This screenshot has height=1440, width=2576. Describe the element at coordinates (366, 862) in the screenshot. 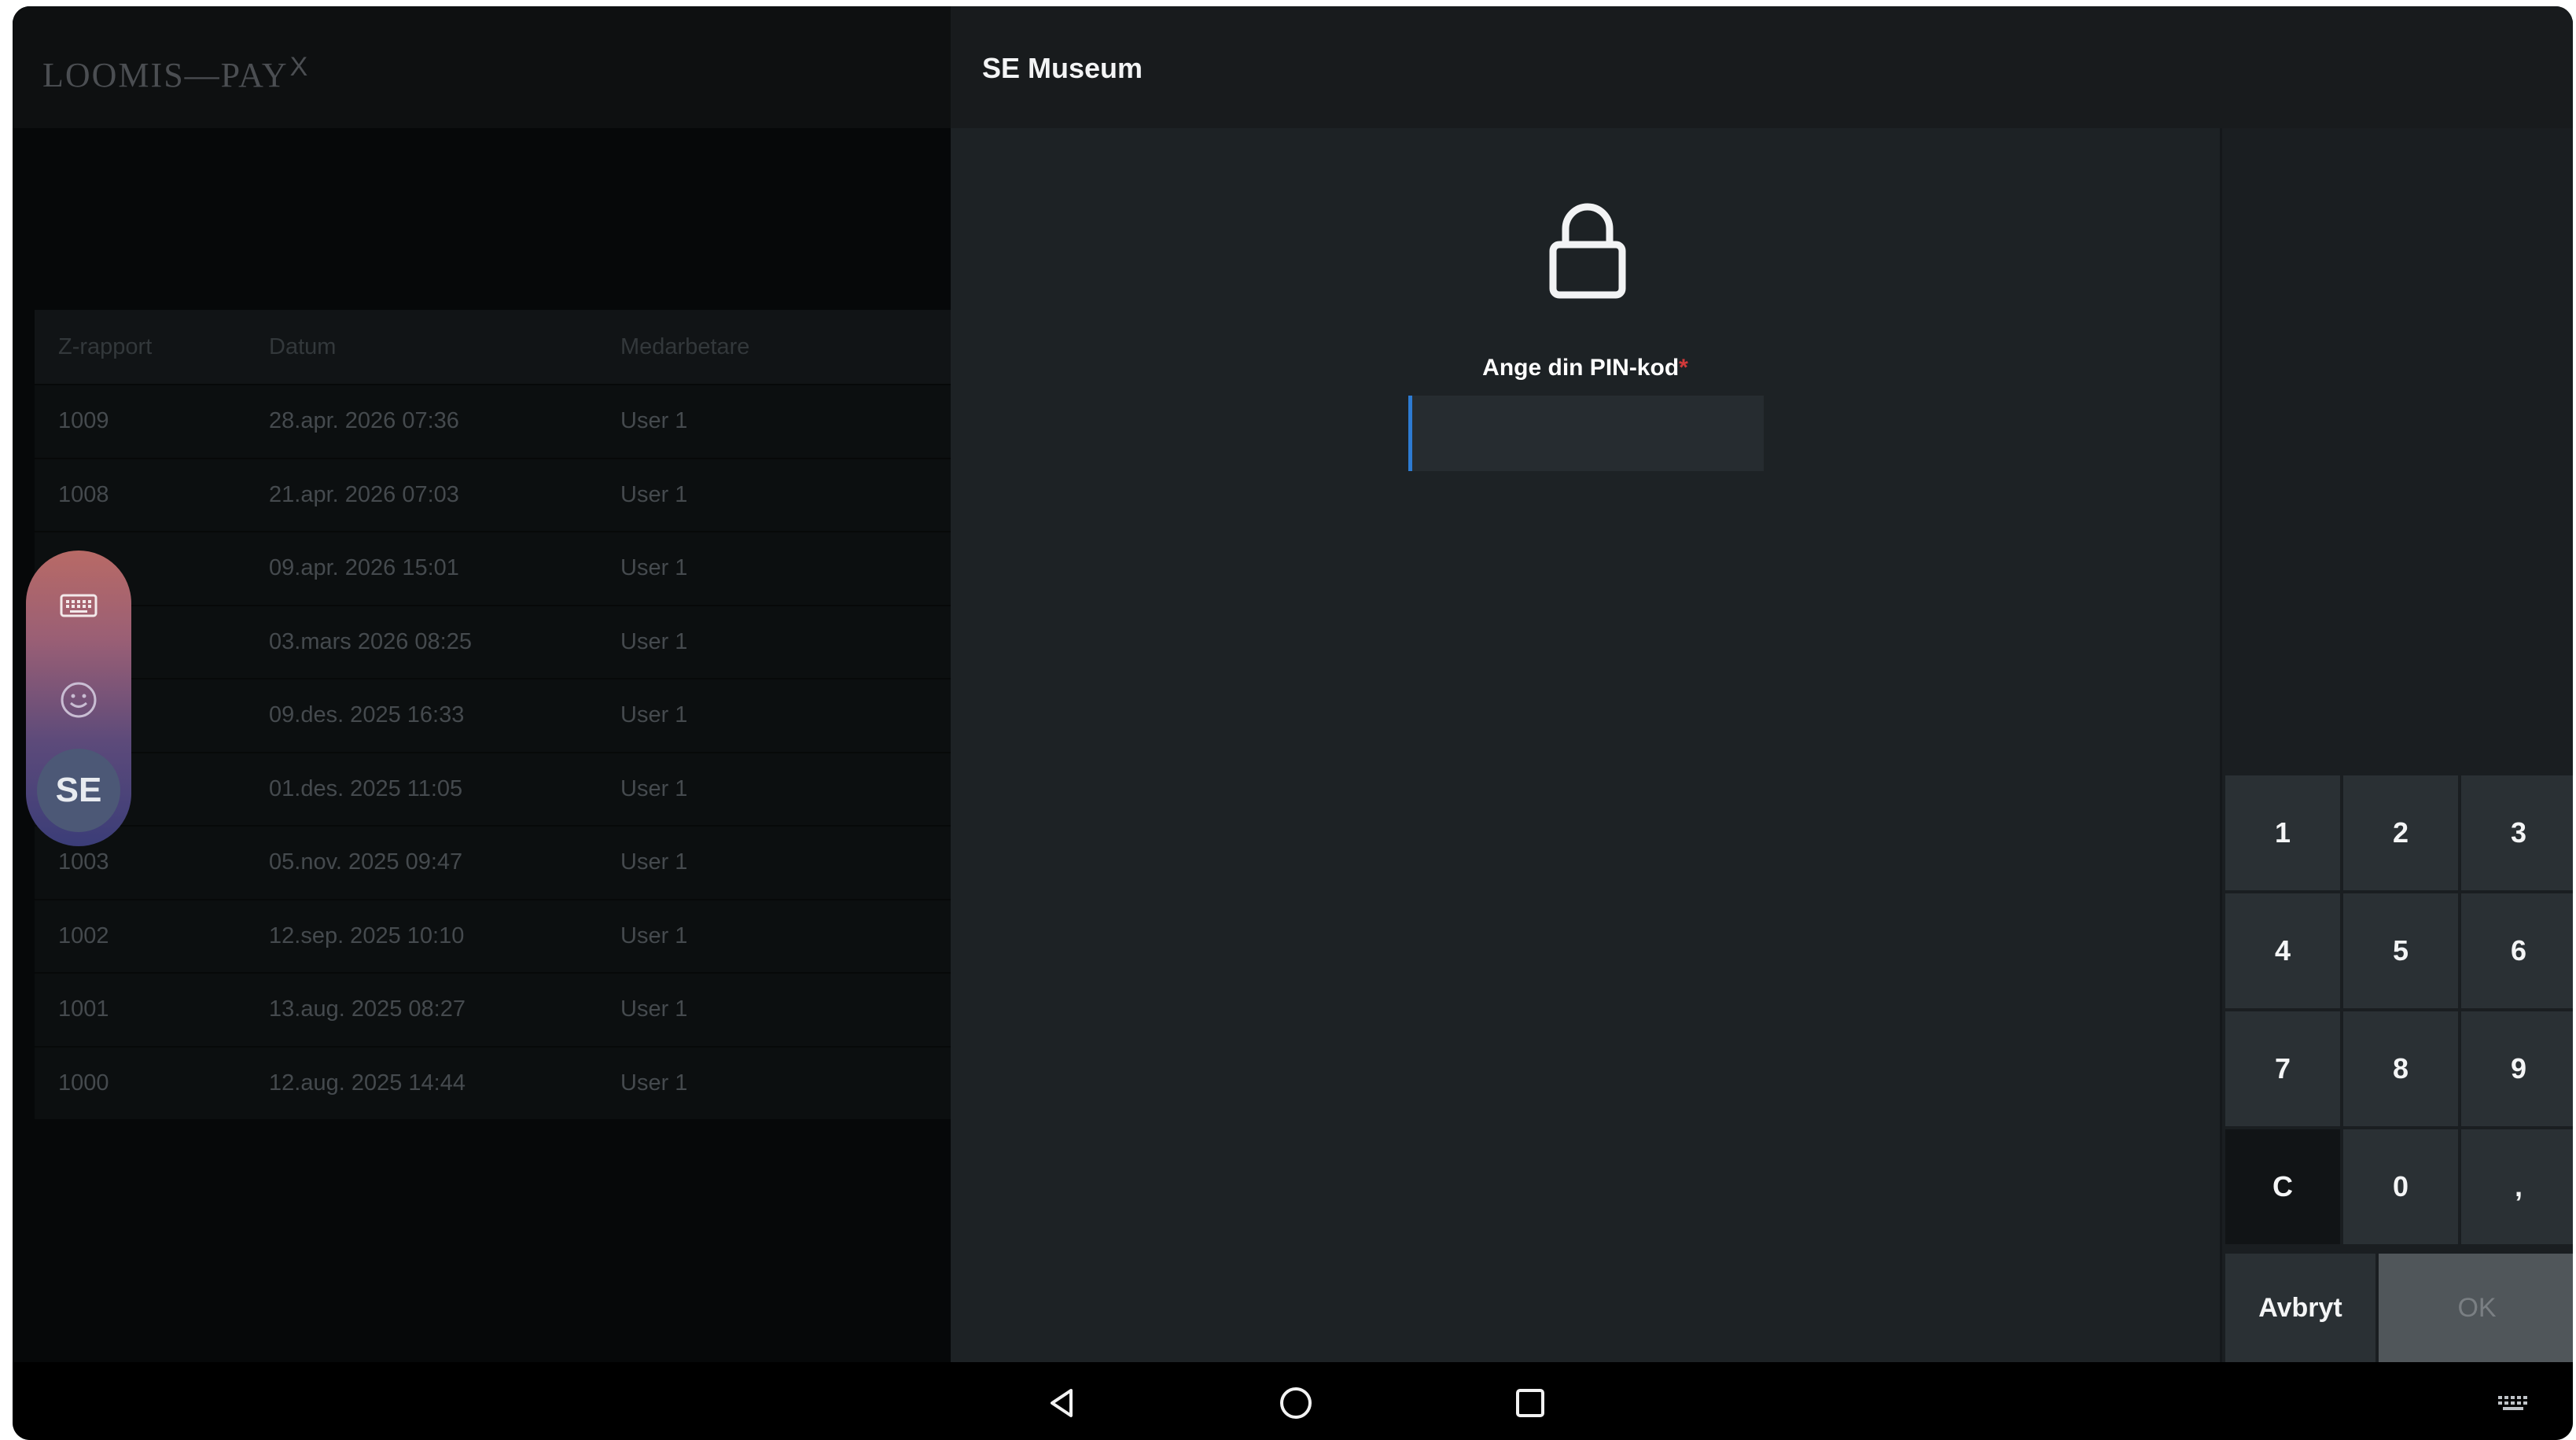

I see `cell-datum: 05.nov. 2025 09:47` at that location.